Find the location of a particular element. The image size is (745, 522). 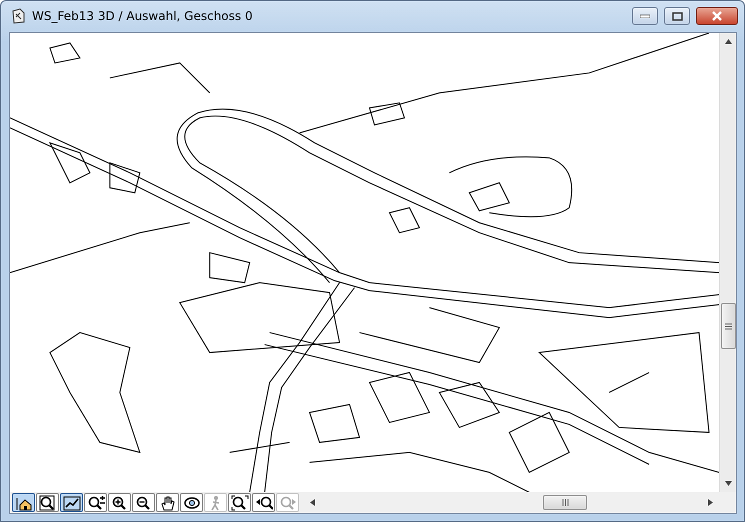

orbit-icon is located at coordinates (191, 502).